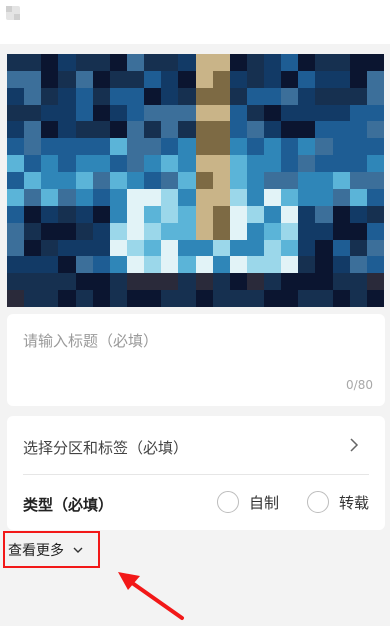  What do you see at coordinates (248, 502) in the screenshot?
I see `type-option-original: 自制` at bounding box center [248, 502].